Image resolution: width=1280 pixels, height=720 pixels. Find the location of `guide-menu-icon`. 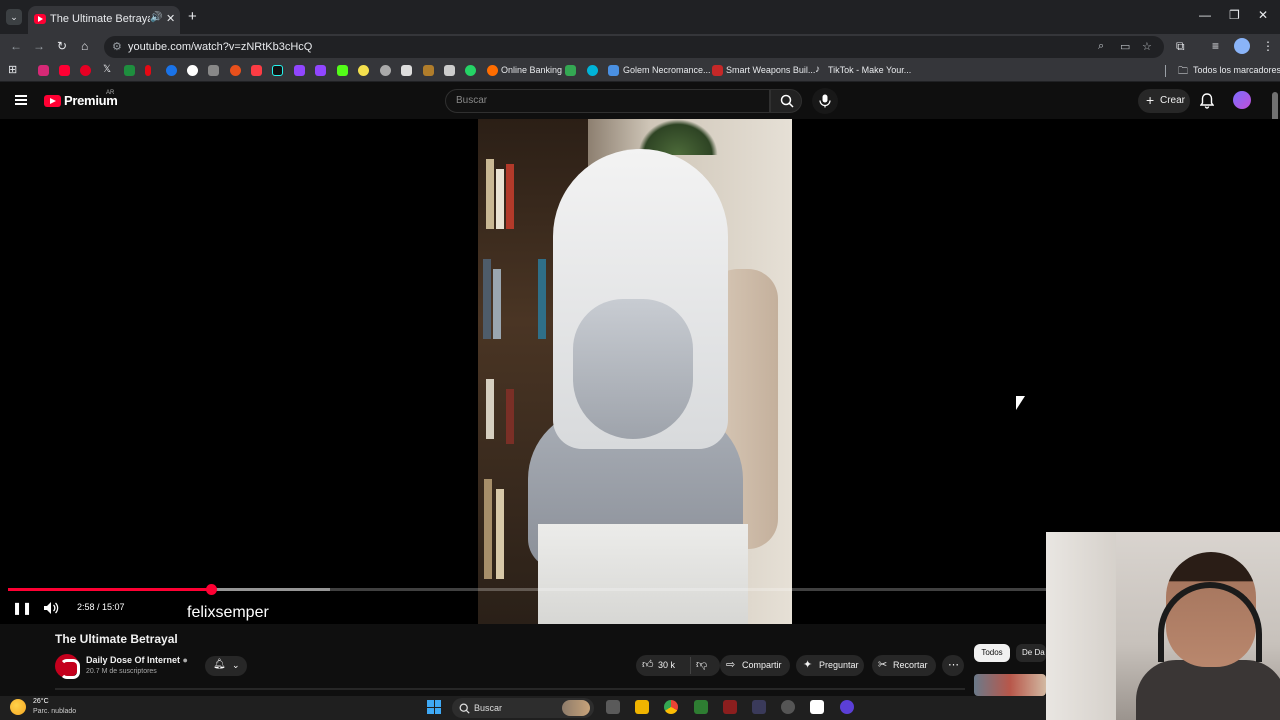

guide-menu-icon is located at coordinates (21, 100).